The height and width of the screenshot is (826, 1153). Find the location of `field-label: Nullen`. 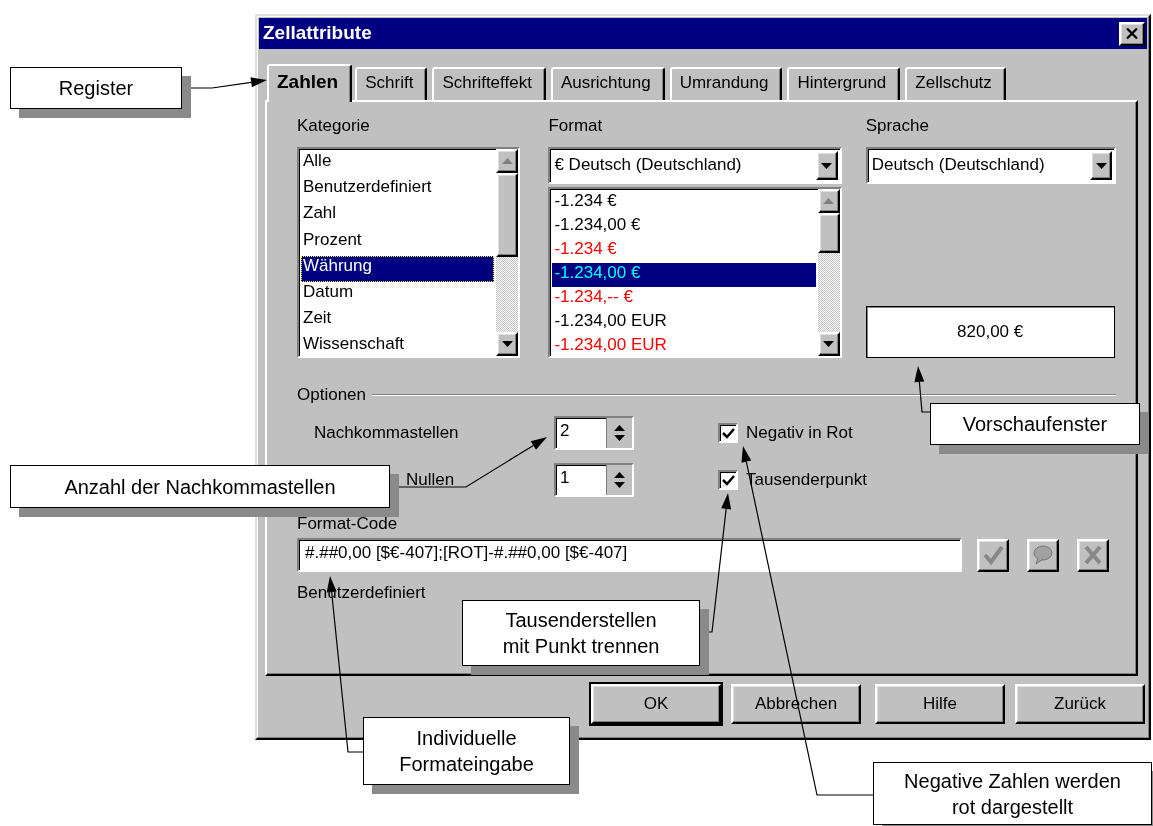

field-label: Nullen is located at coordinates (430, 479).